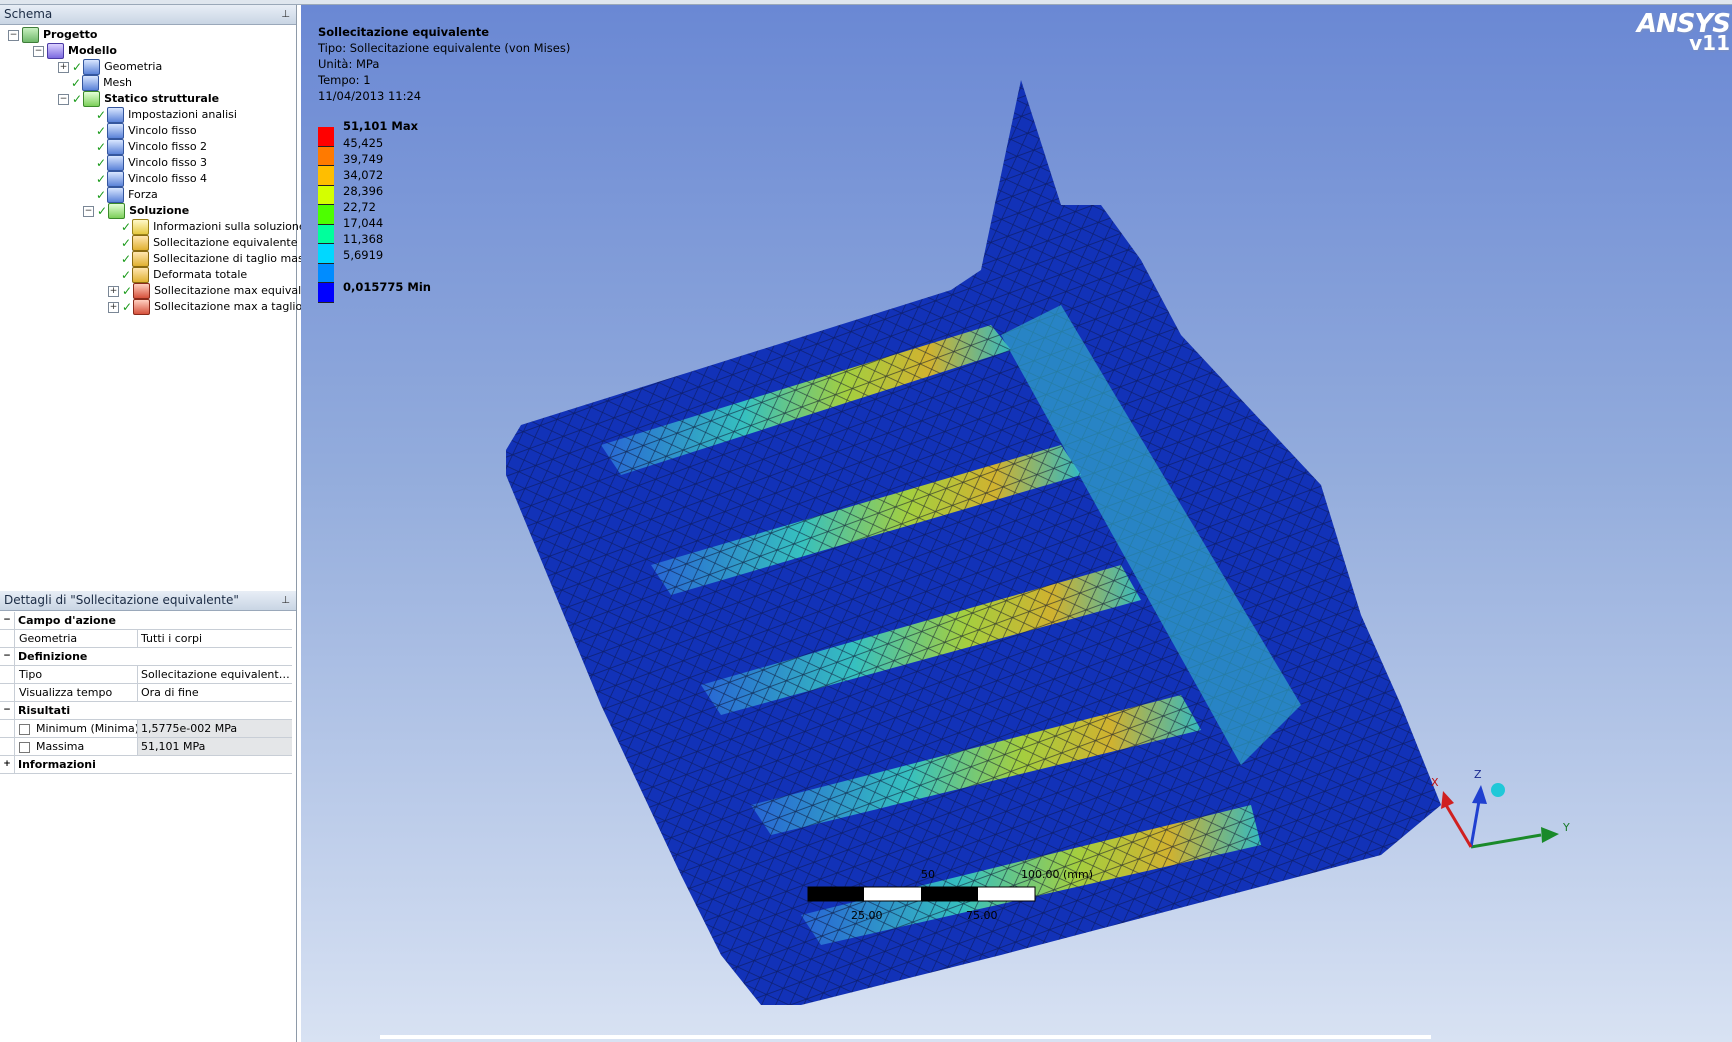  What do you see at coordinates (146, 657) in the screenshot?
I see `details-category: − Definizione` at bounding box center [146, 657].